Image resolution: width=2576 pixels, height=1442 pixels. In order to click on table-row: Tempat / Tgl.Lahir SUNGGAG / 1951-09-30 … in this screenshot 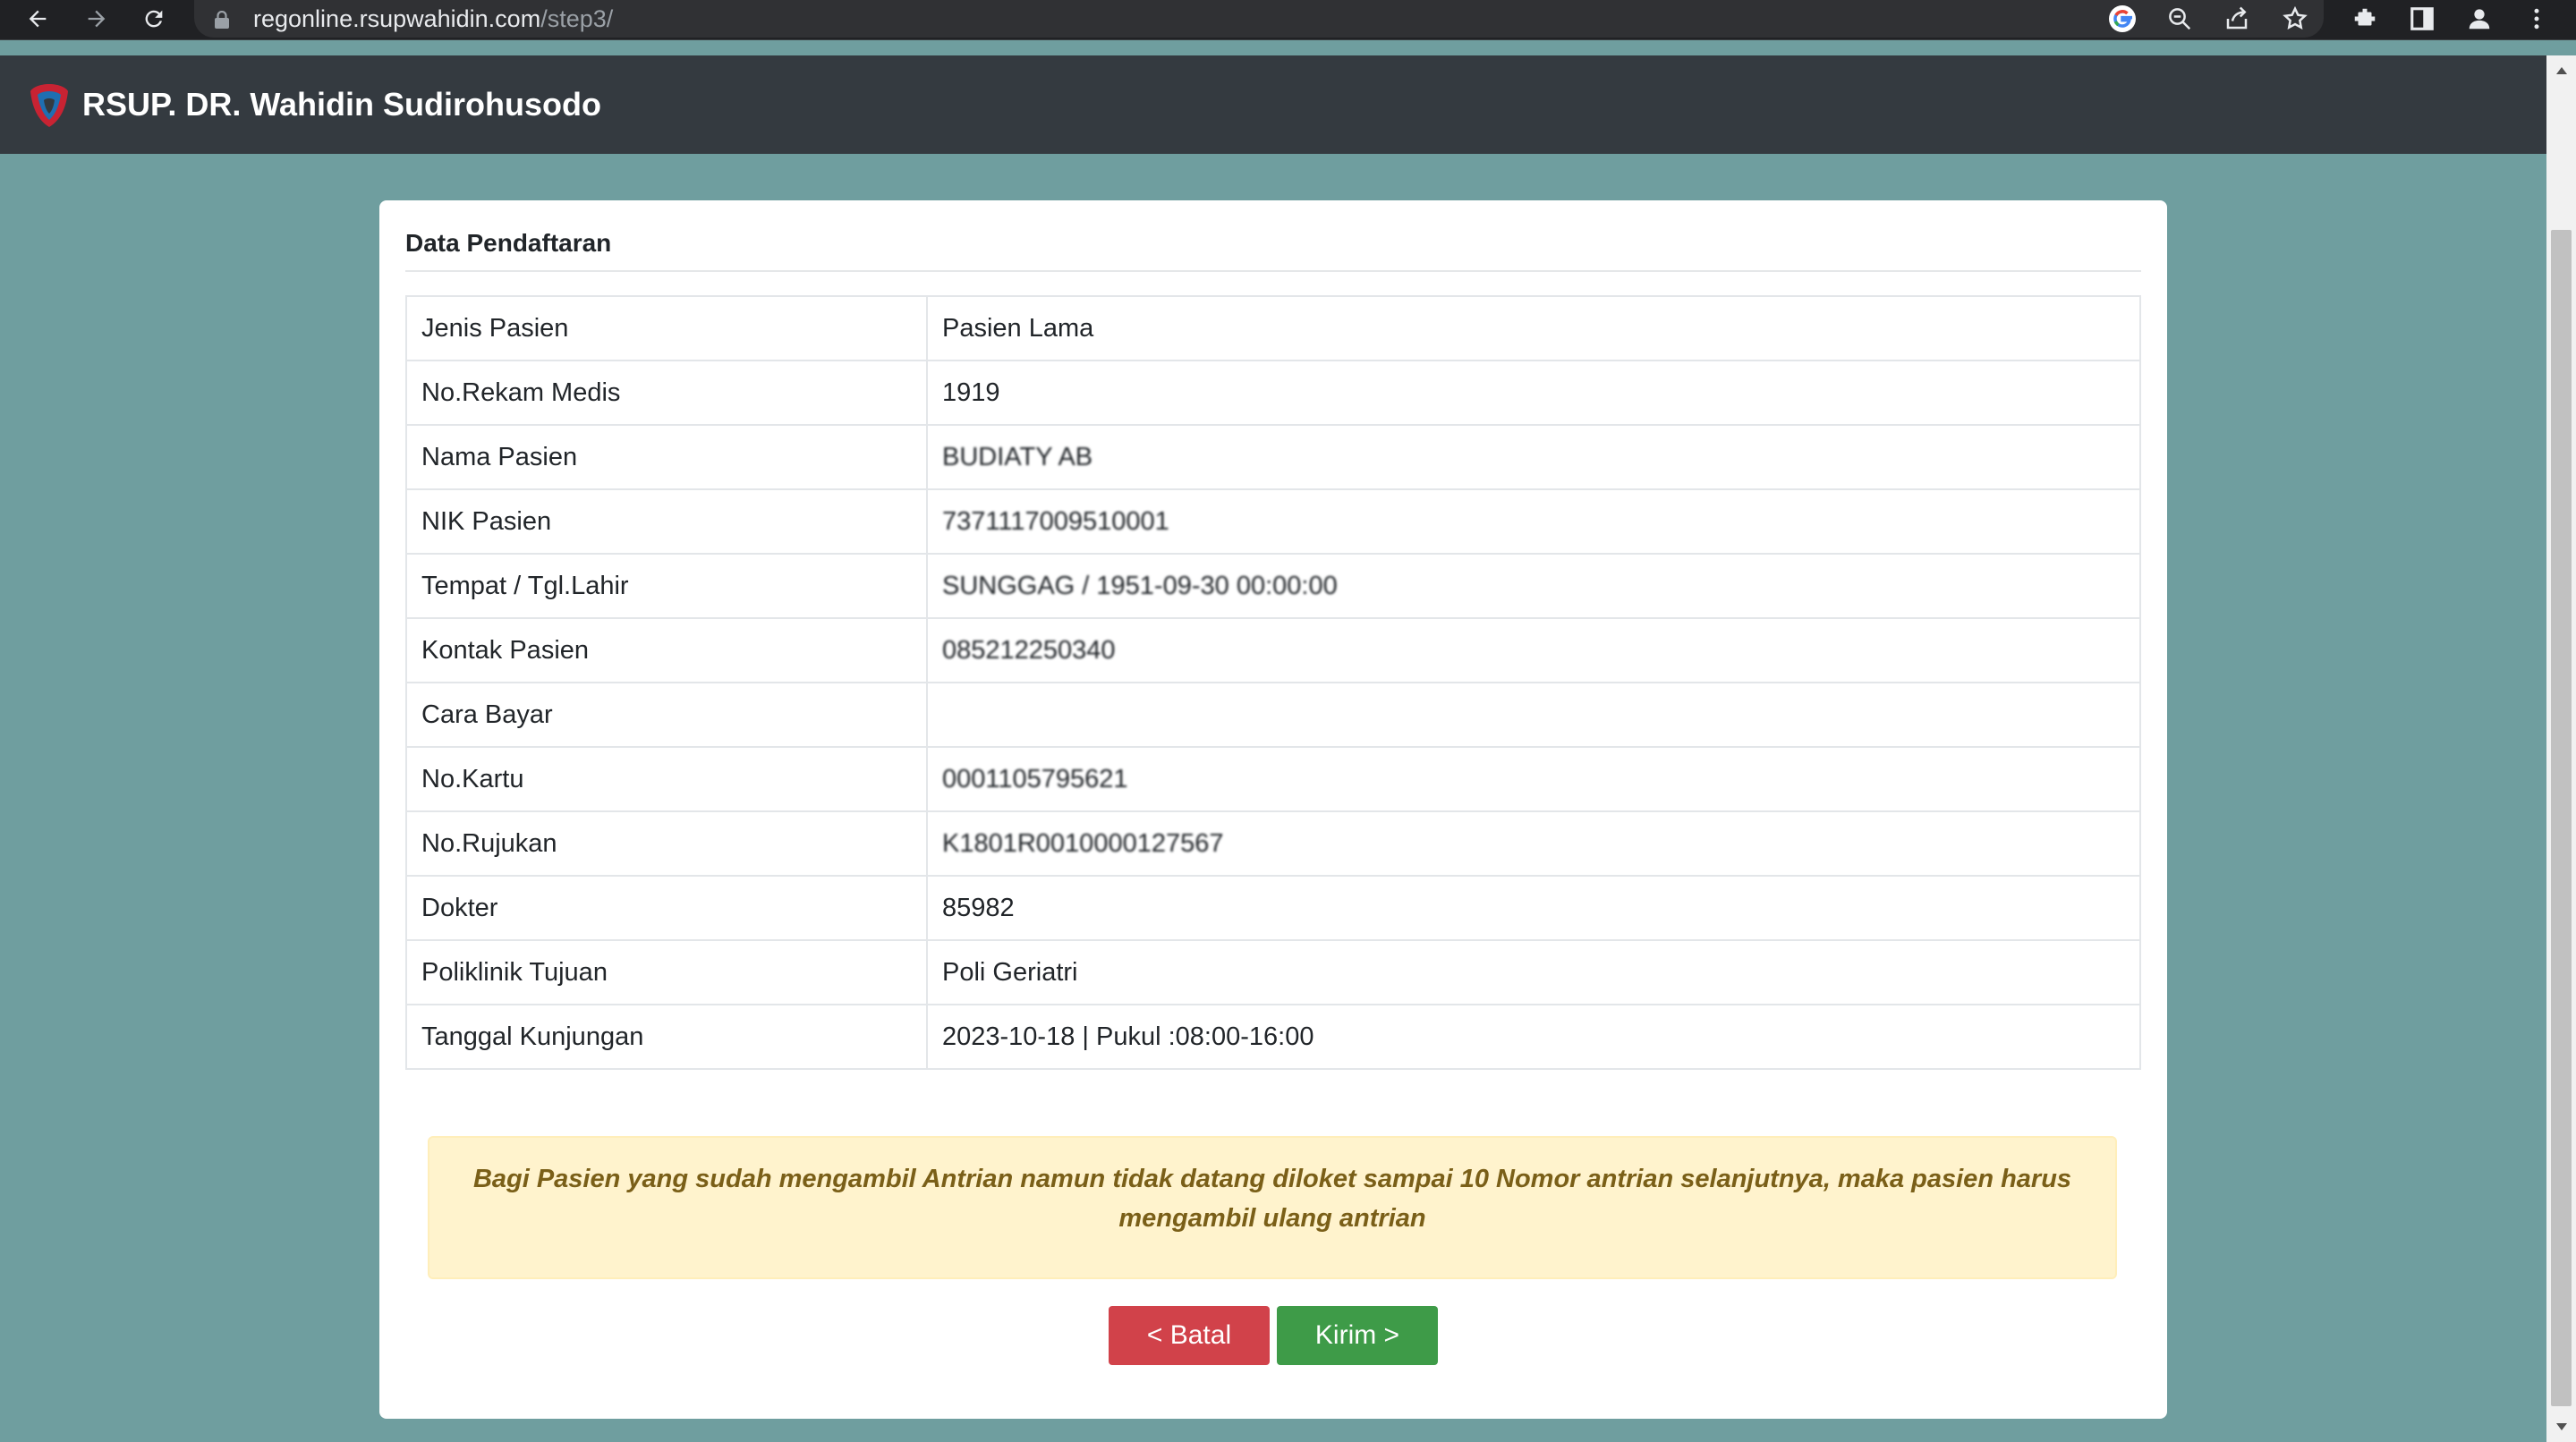, I will do `click(1273, 586)`.